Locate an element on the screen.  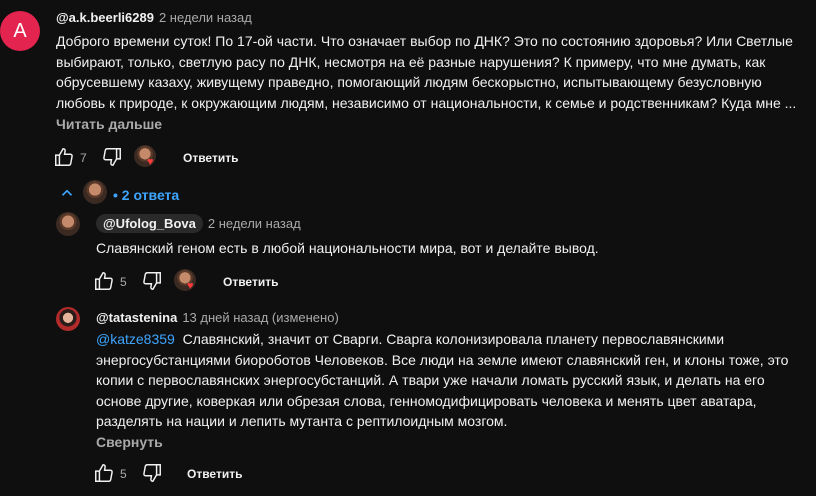
reply-header: @tatastenina 13 дней назад (изменено) is located at coordinates (217, 318).